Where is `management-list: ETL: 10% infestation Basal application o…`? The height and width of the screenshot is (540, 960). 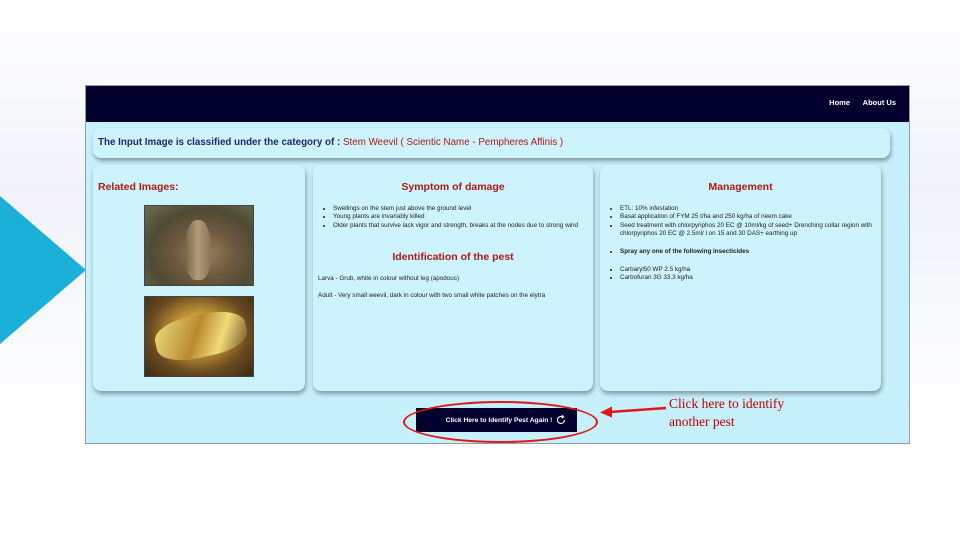 management-list: ETL: 10% infestation Basal application o… is located at coordinates (741, 221).